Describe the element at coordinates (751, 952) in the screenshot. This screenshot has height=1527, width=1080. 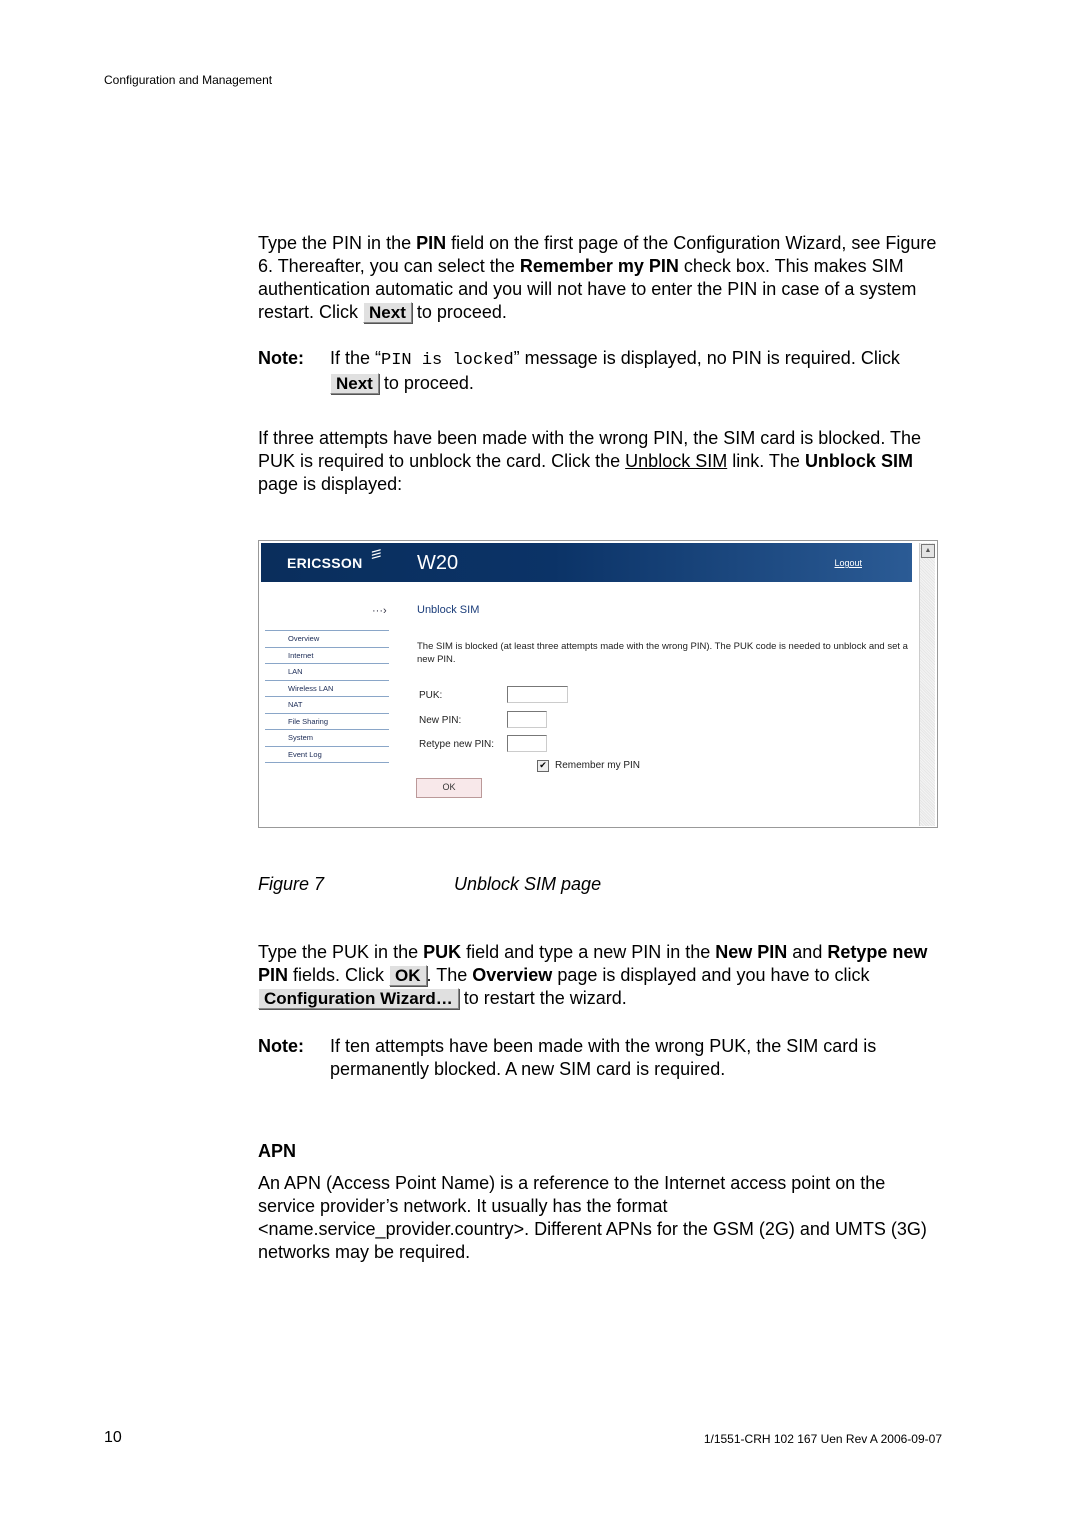
I see `bold-term: New PIN` at that location.